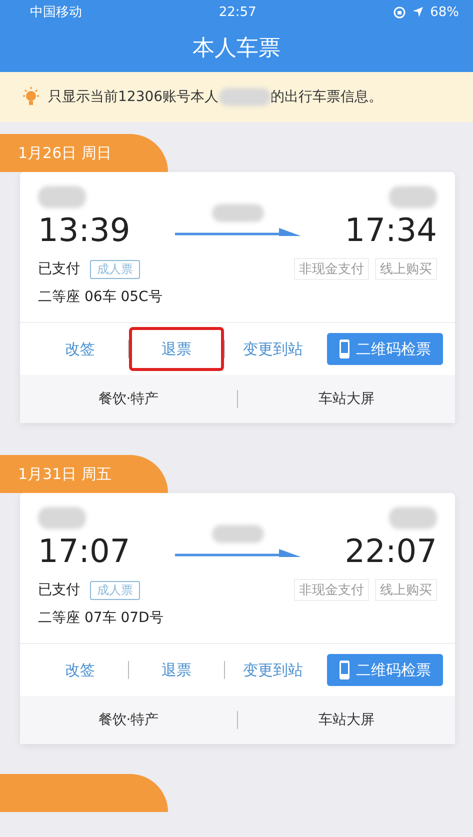 The height and width of the screenshot is (837, 473). Describe the element at coordinates (390, 230) in the screenshot. I see `arrival-time: 17:34` at that location.